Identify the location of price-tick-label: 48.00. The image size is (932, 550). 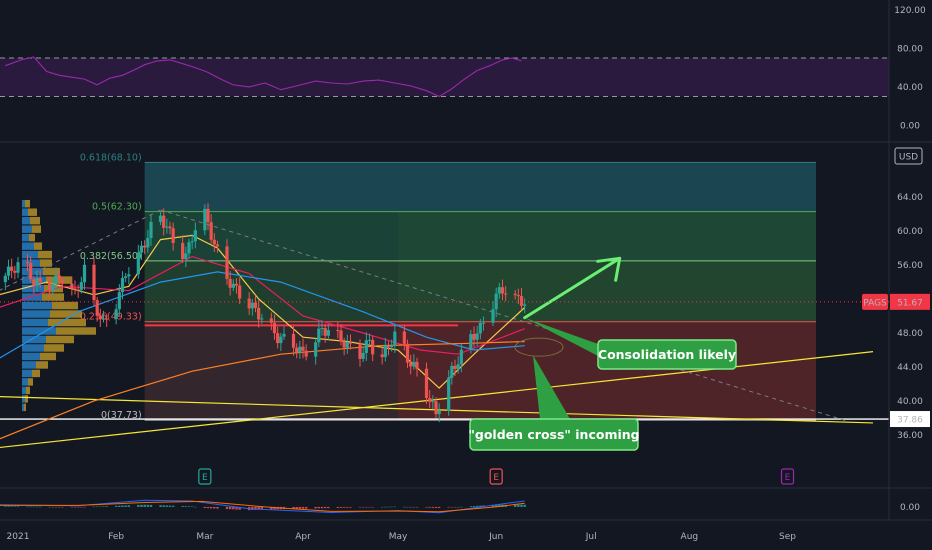
(910, 334).